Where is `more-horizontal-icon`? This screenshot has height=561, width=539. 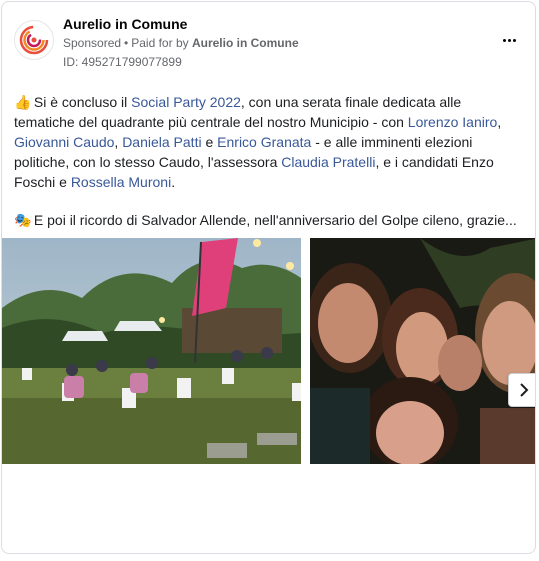 more-horizontal-icon is located at coordinates (504, 40).